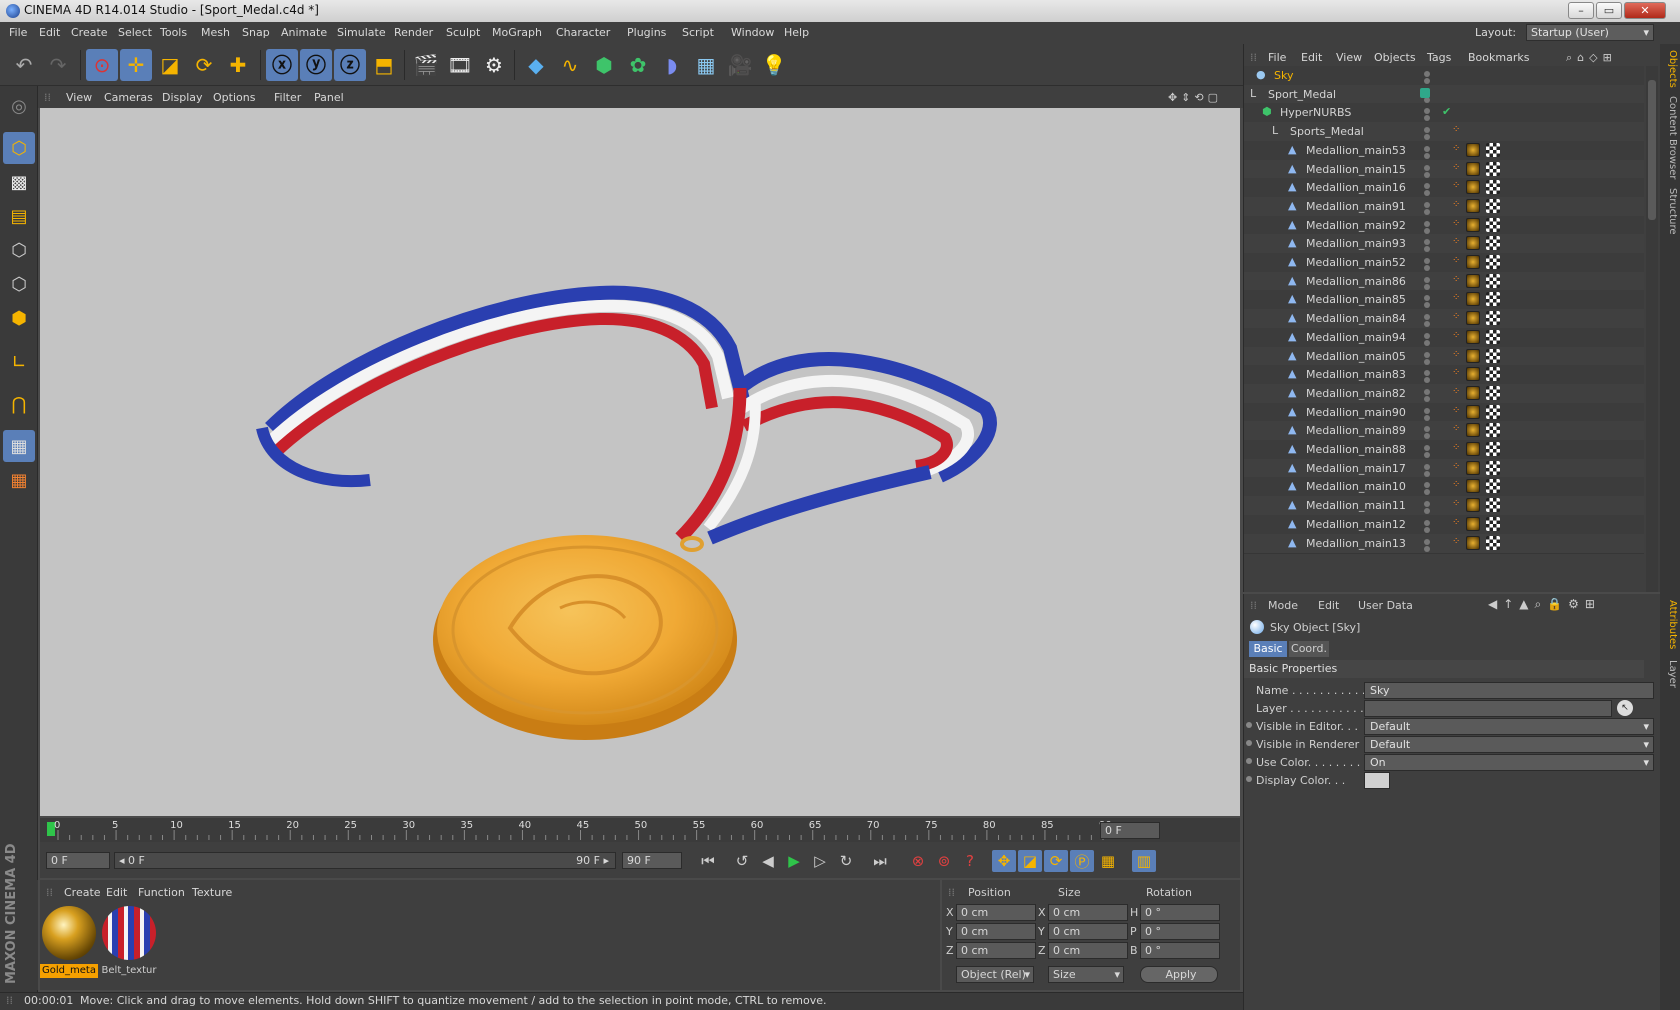 The image size is (1680, 1010). What do you see at coordinates (1581, 10) in the screenshot?
I see `minimize-button: –` at bounding box center [1581, 10].